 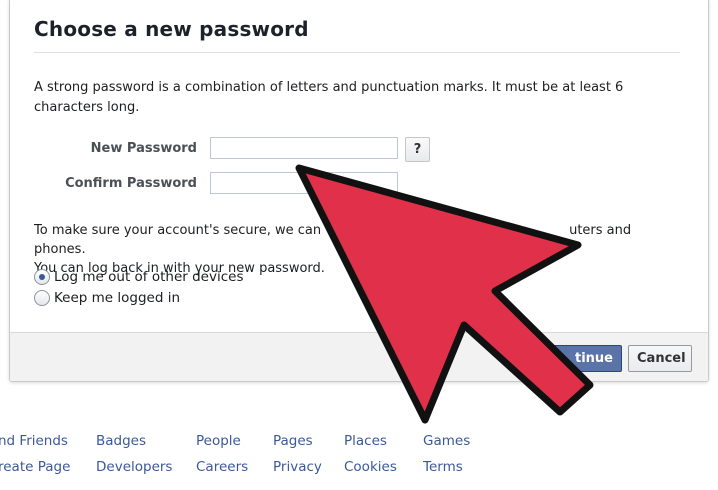 I want to click on footer-link-developers: Developers, so click(x=134, y=467).